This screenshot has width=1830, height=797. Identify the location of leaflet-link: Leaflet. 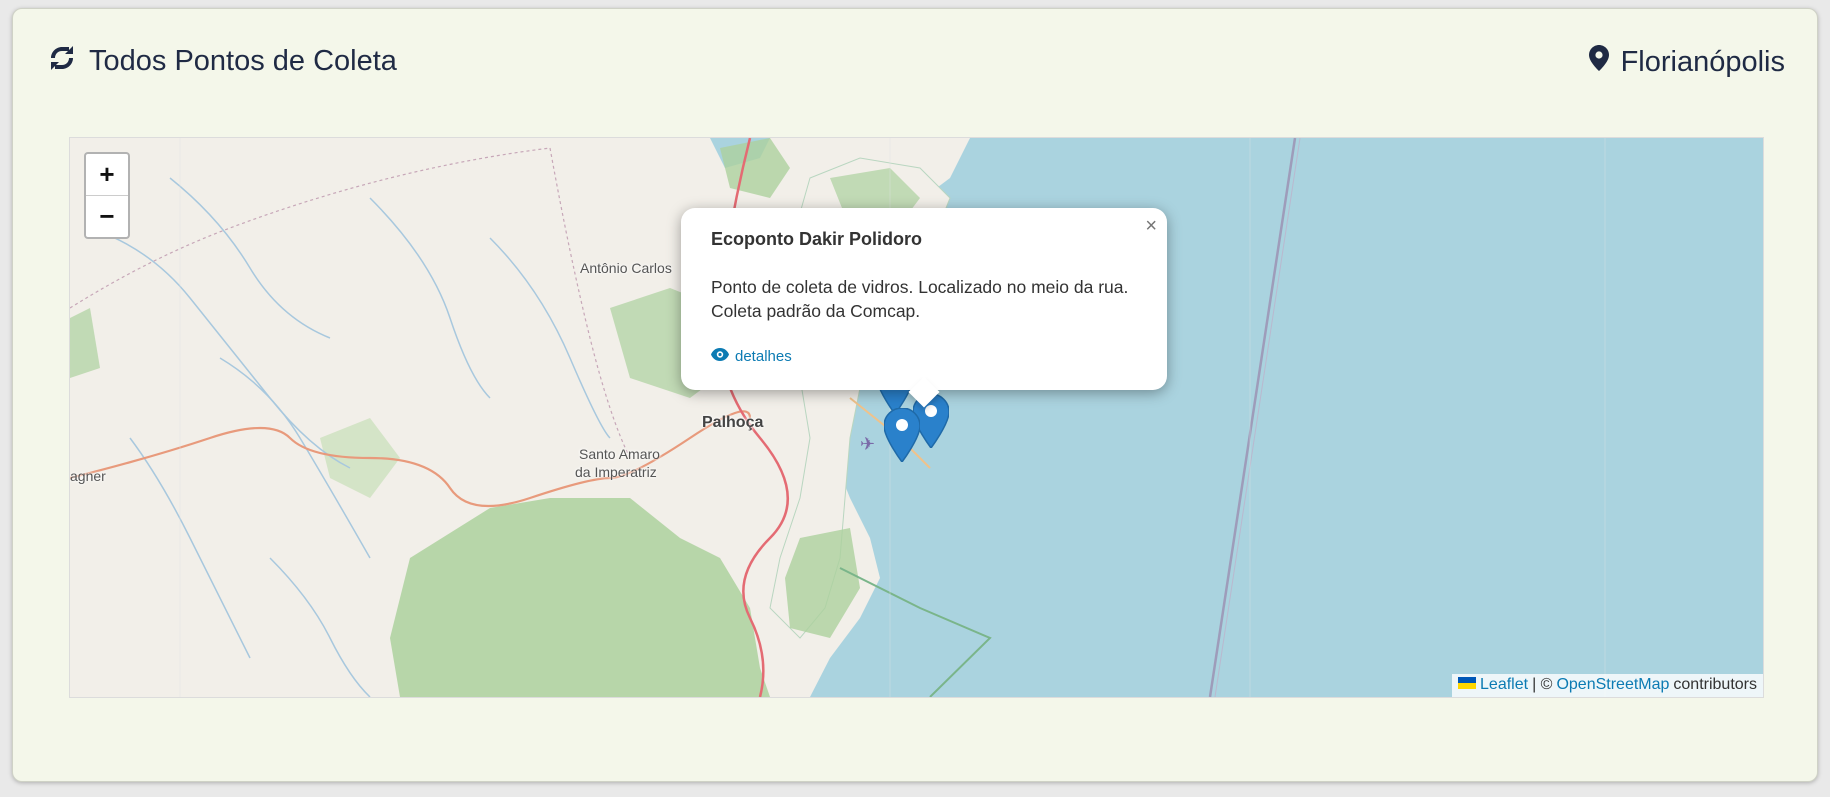
(1504, 685).